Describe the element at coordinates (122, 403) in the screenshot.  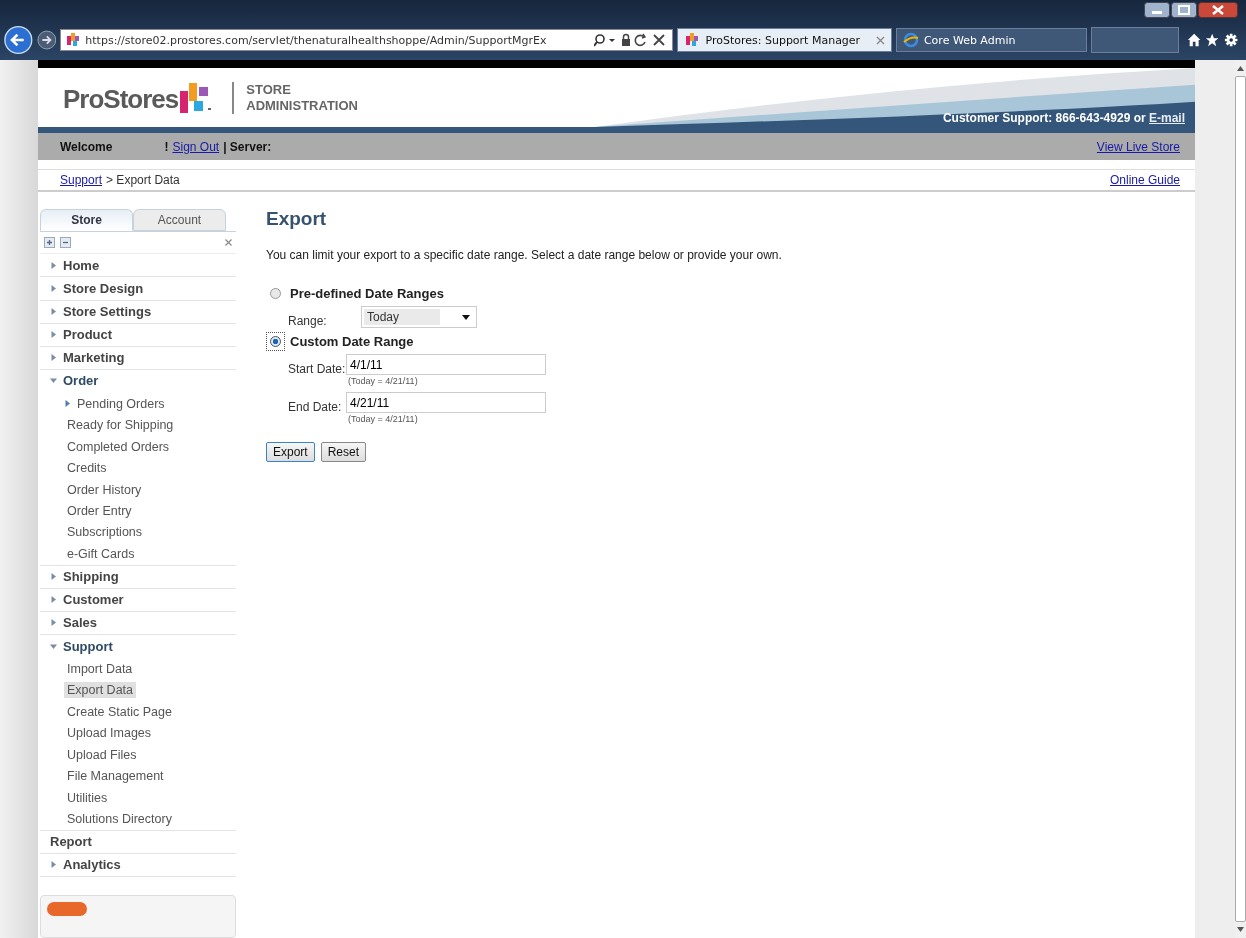
I see `sidebar-subitem: Pending Orders` at that location.